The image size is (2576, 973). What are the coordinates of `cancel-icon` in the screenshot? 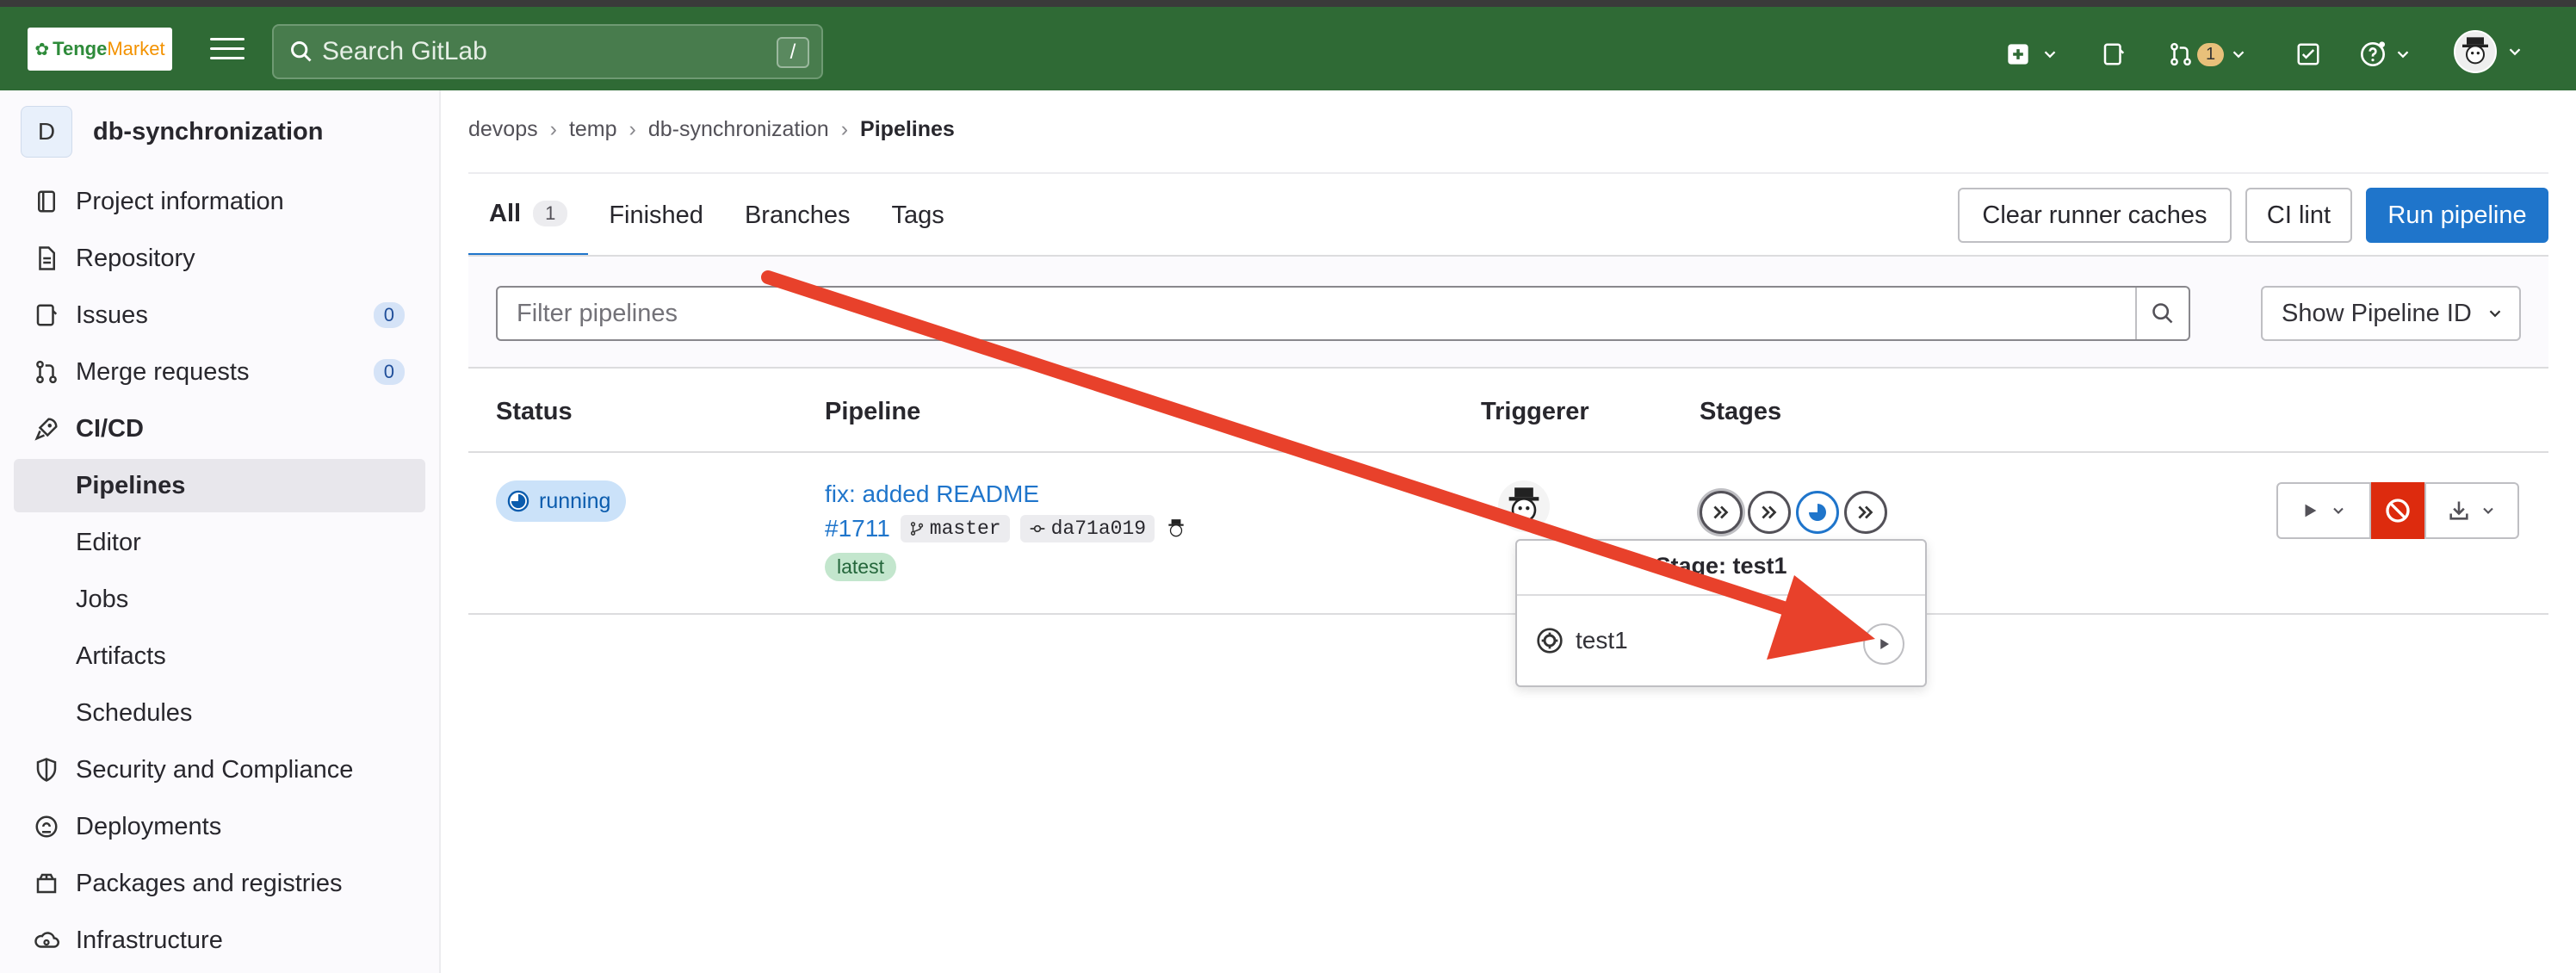 It's located at (2398, 511).